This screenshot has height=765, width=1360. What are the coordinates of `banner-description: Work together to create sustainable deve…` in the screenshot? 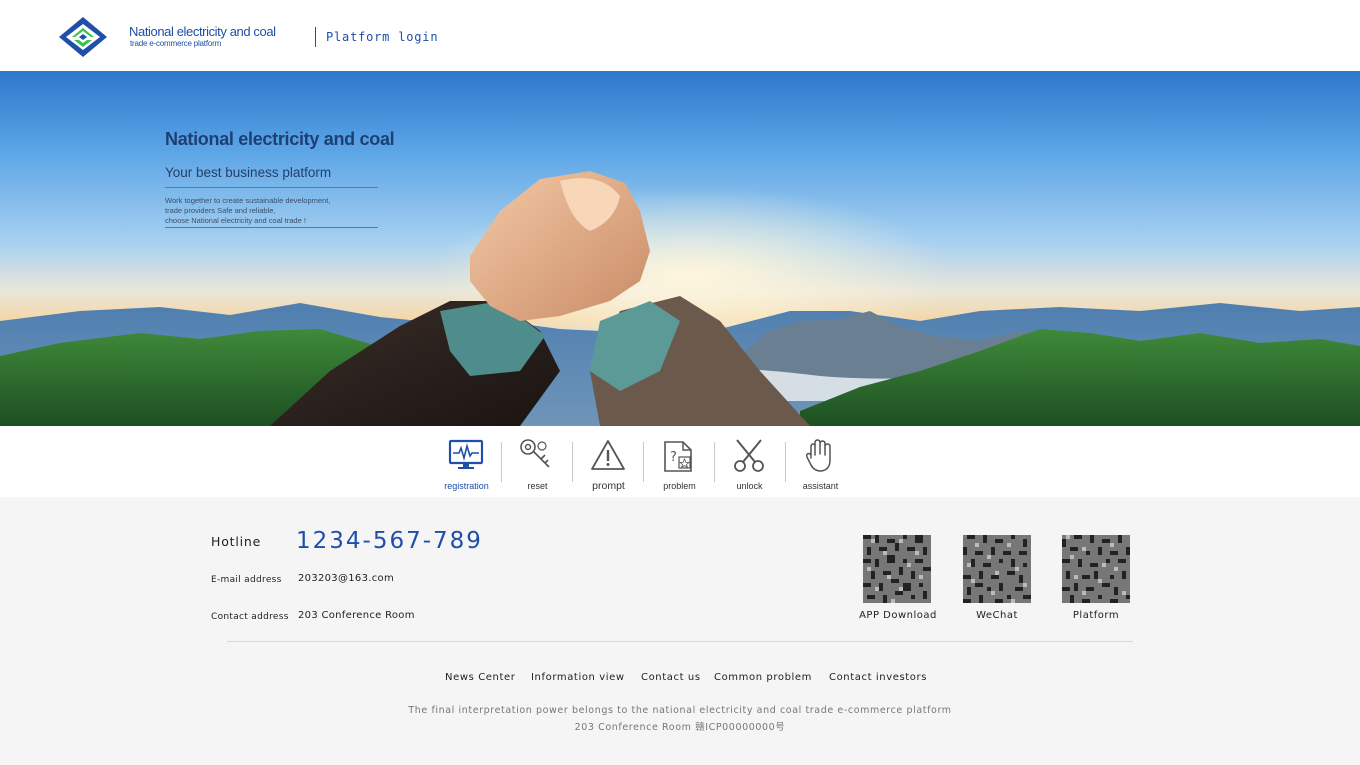 It's located at (275, 211).